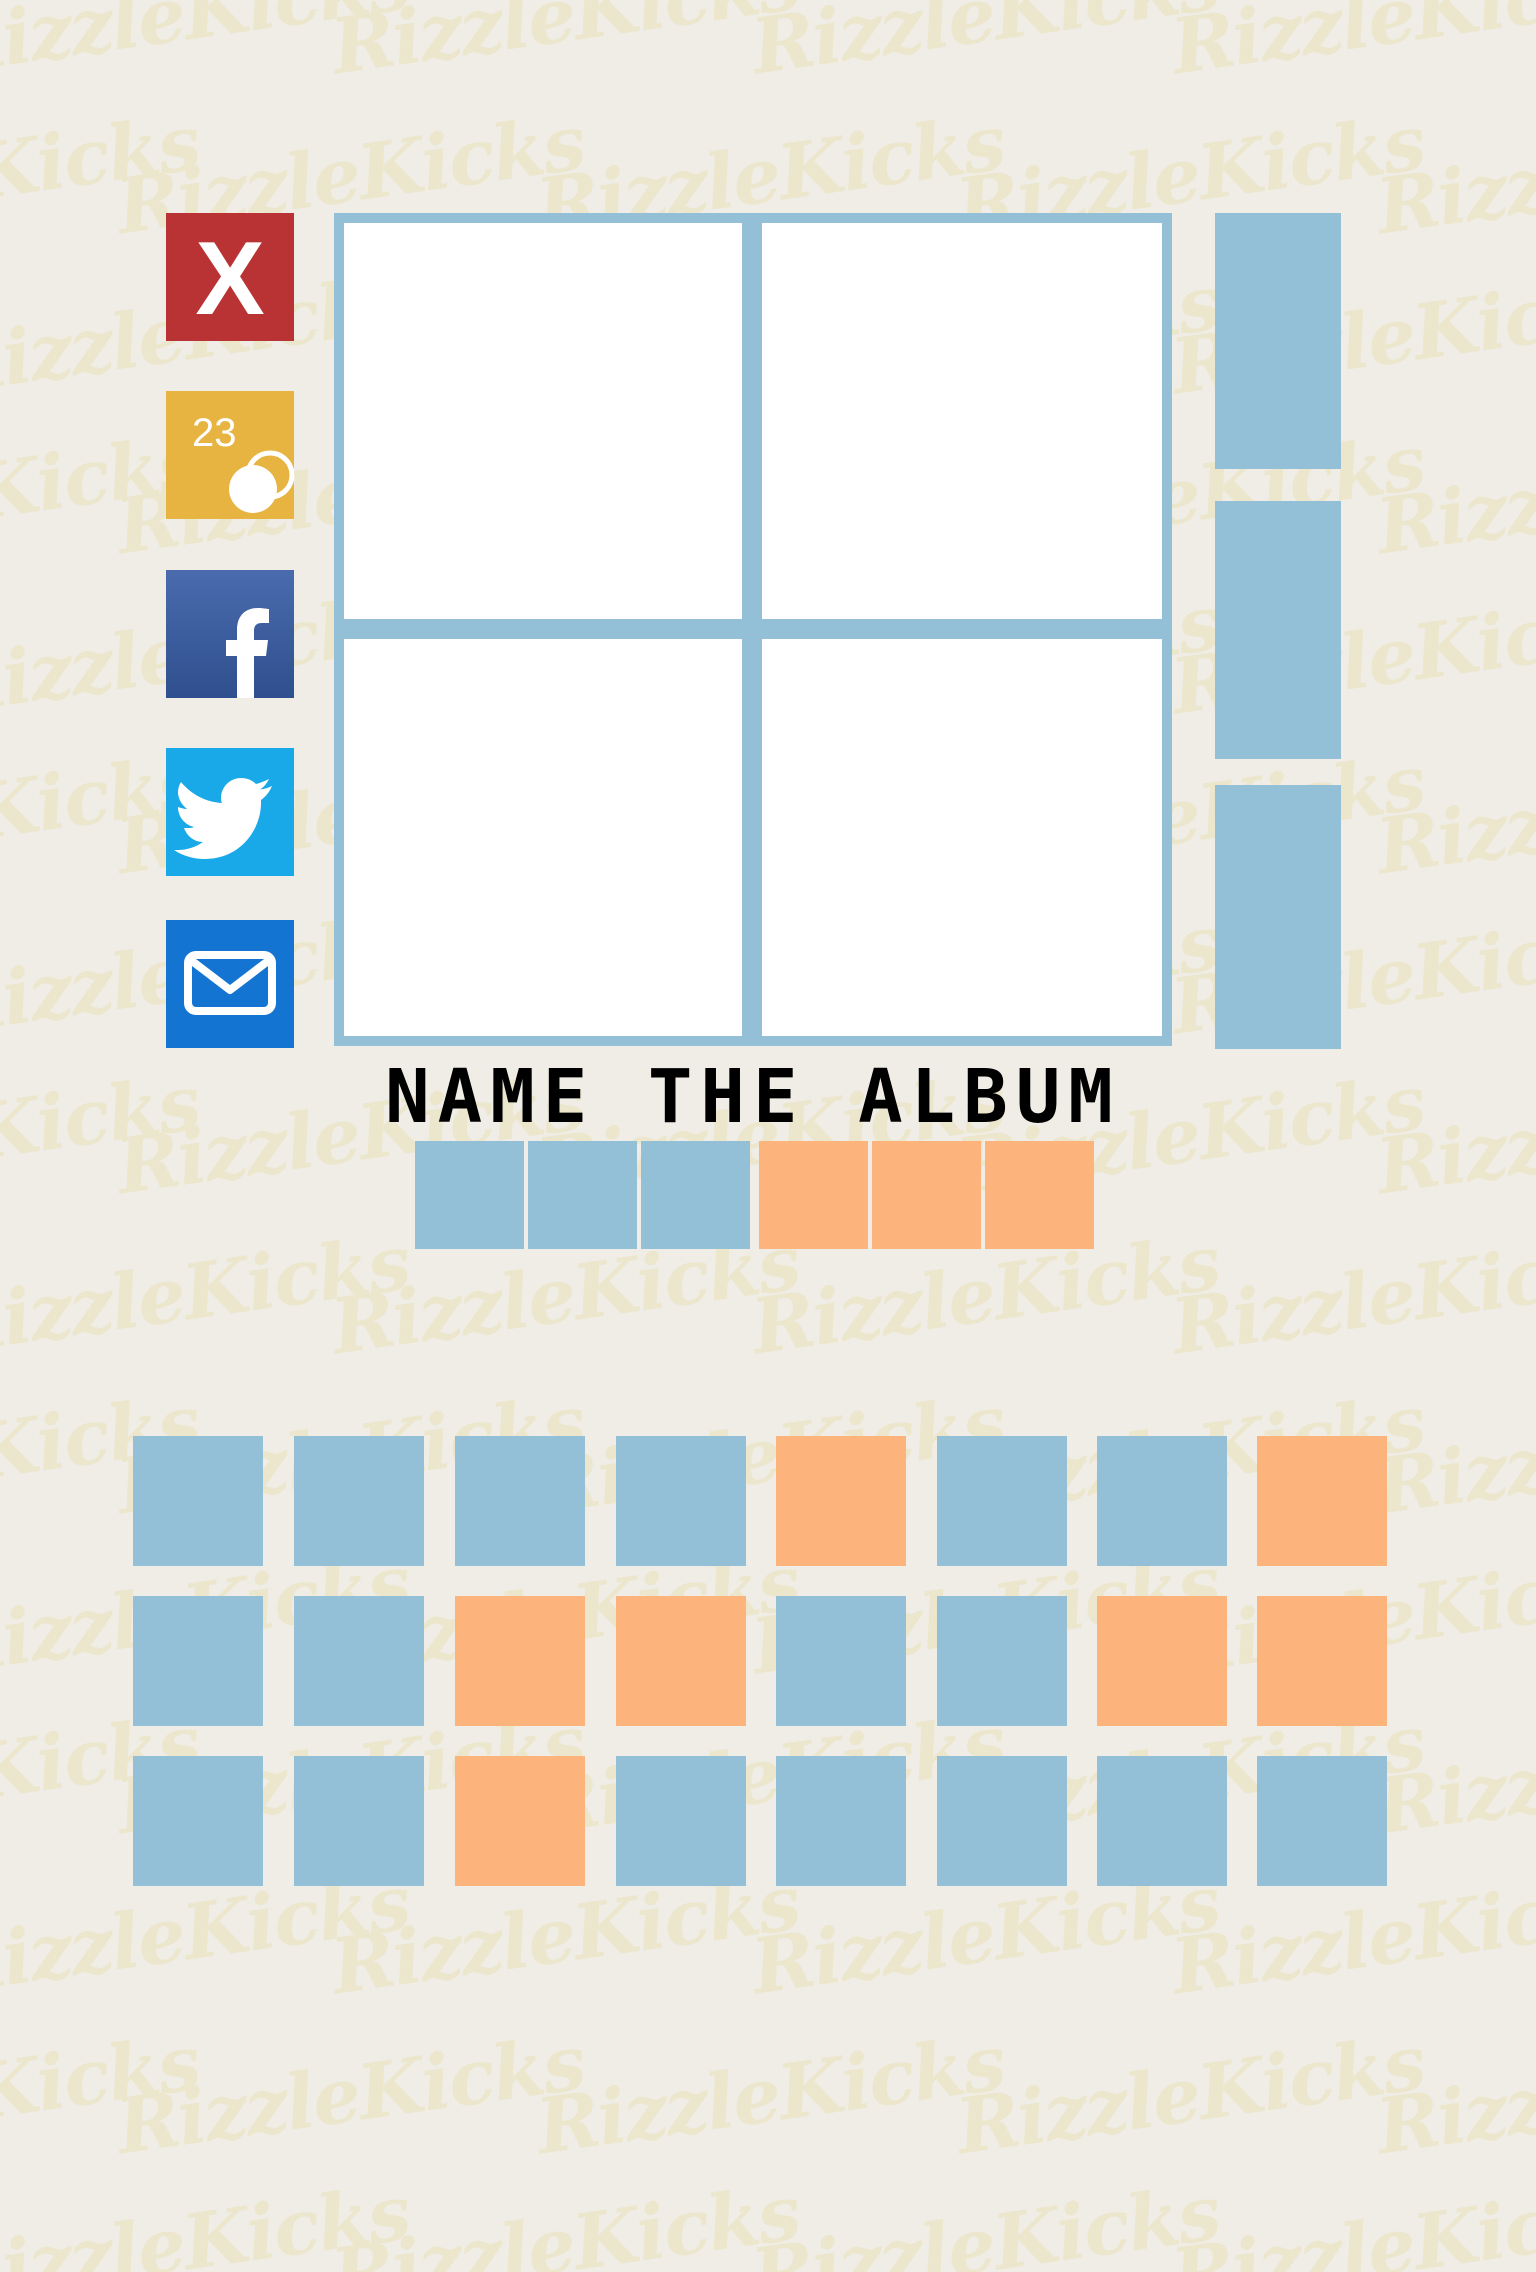 The height and width of the screenshot is (2272, 1536). I want to click on mail-icon, so click(230, 983).